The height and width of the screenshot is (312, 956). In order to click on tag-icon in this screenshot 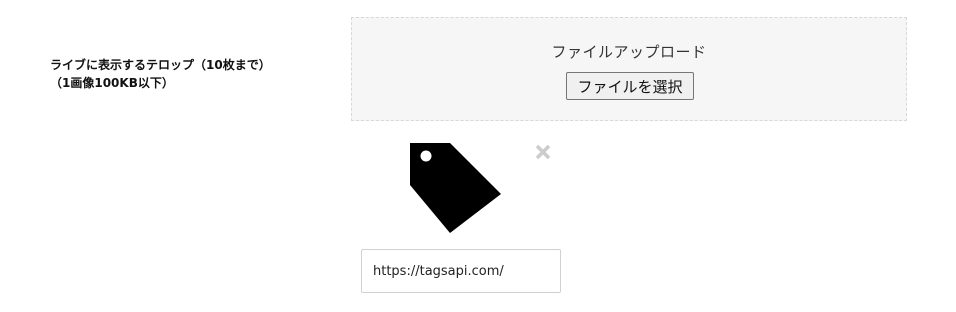, I will do `click(456, 189)`.